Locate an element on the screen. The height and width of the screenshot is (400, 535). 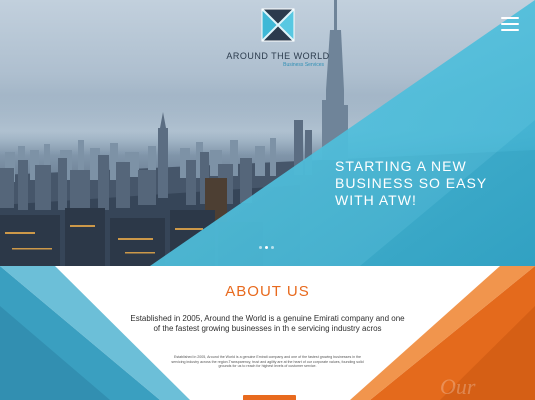
brand-logo: AROUND THE WORLD Business Services is located at coordinates (278, 38).